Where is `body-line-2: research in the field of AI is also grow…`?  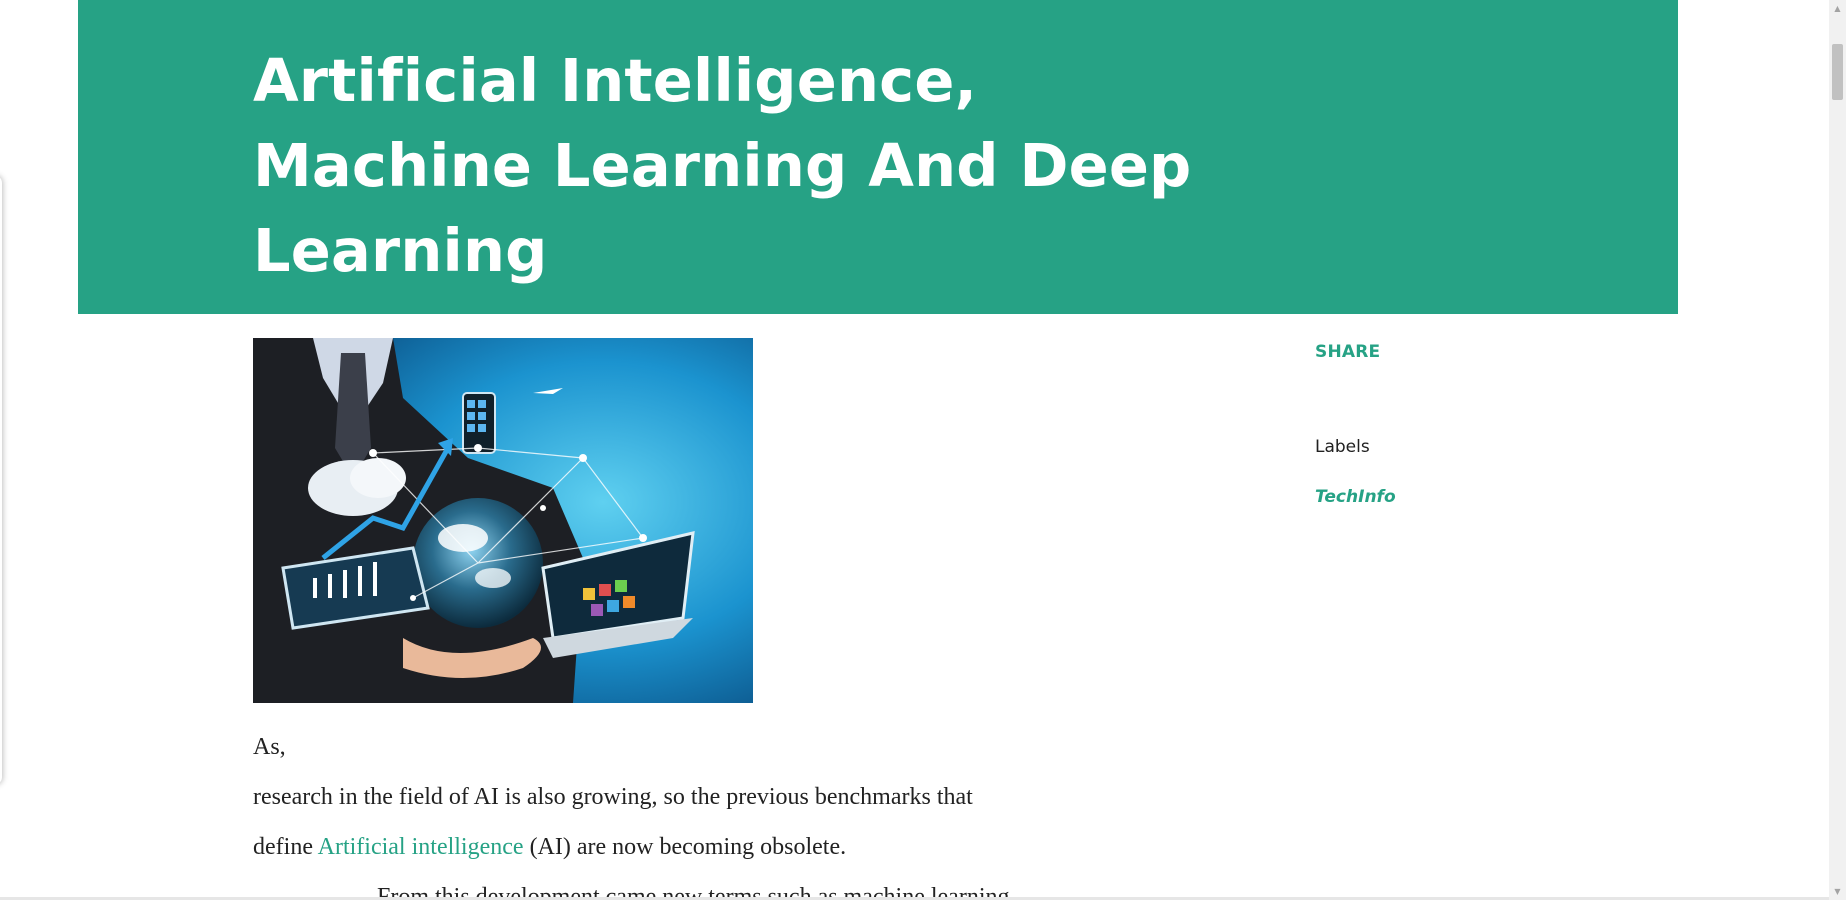
body-line-2: research in the field of AI is also grow… is located at coordinates (613, 797).